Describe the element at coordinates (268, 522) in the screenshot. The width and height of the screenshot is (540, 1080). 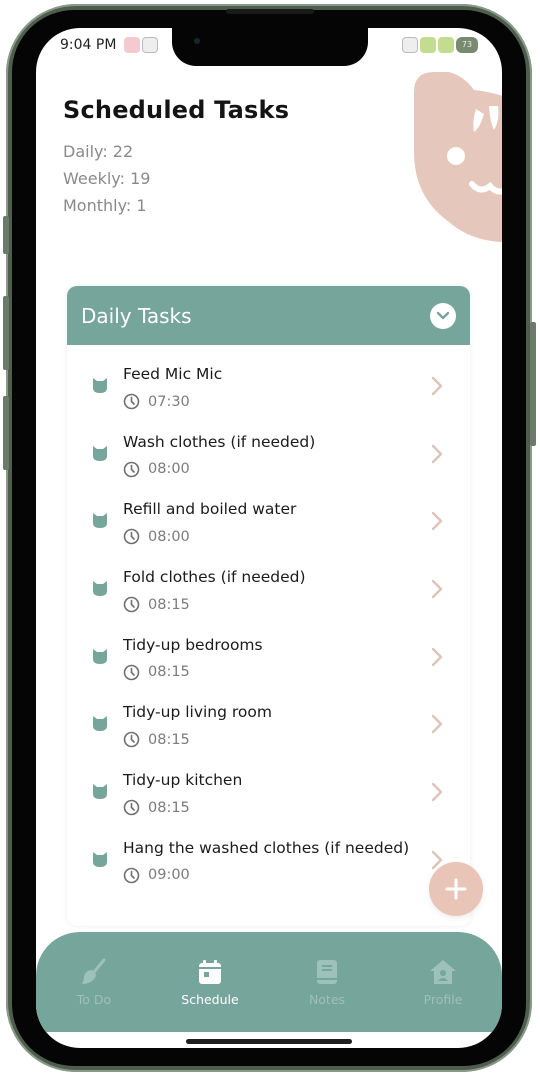
I see `task-row: Refill and boiled water 08:00` at that location.